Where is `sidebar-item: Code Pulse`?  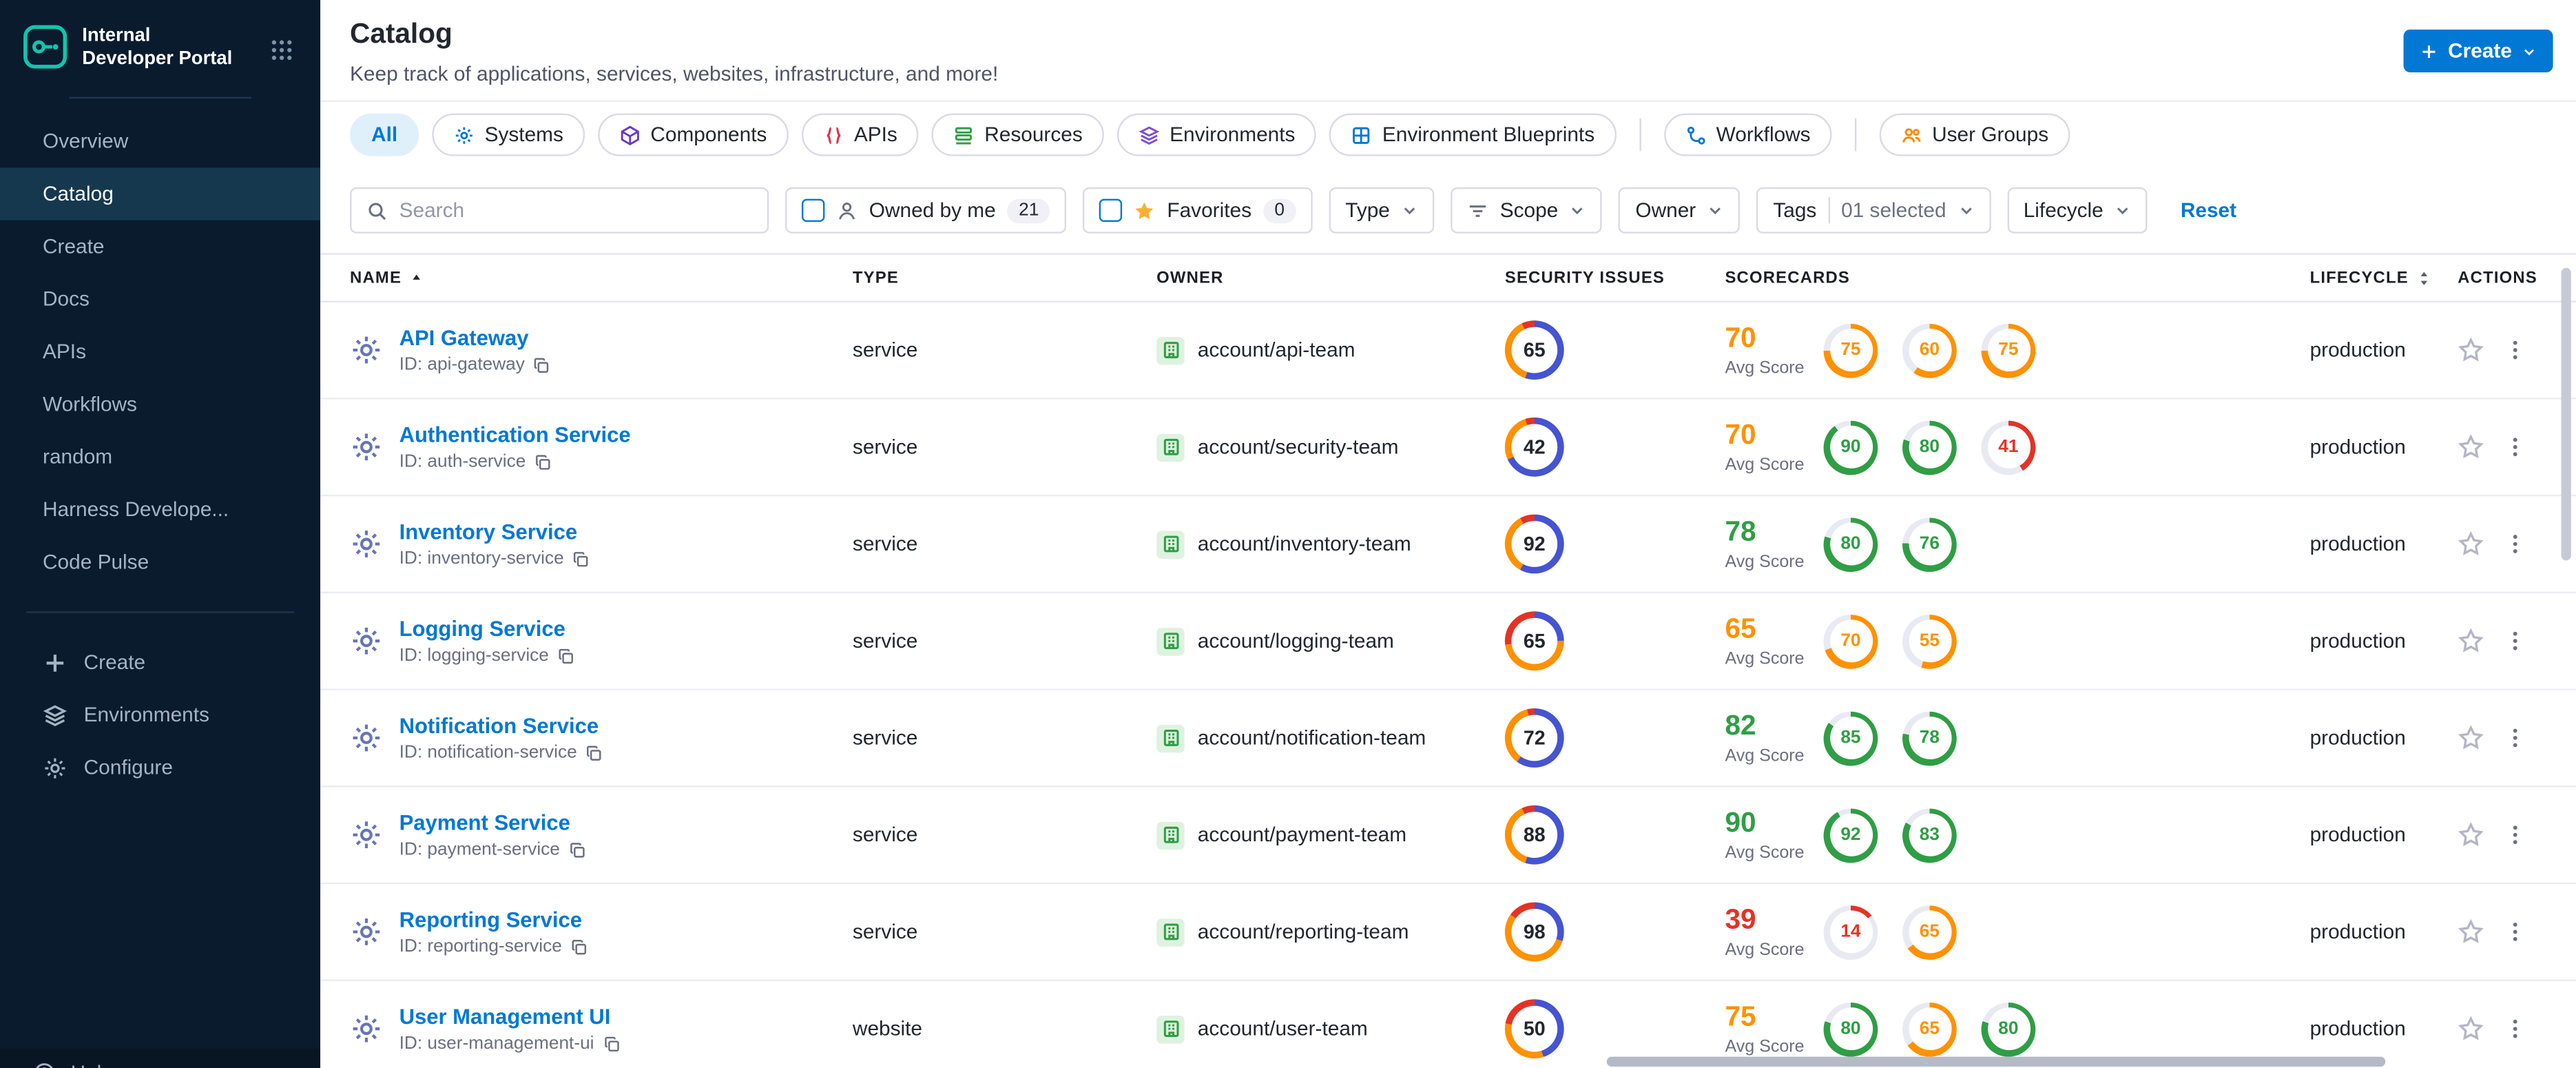 sidebar-item: Code Pulse is located at coordinates (160, 562).